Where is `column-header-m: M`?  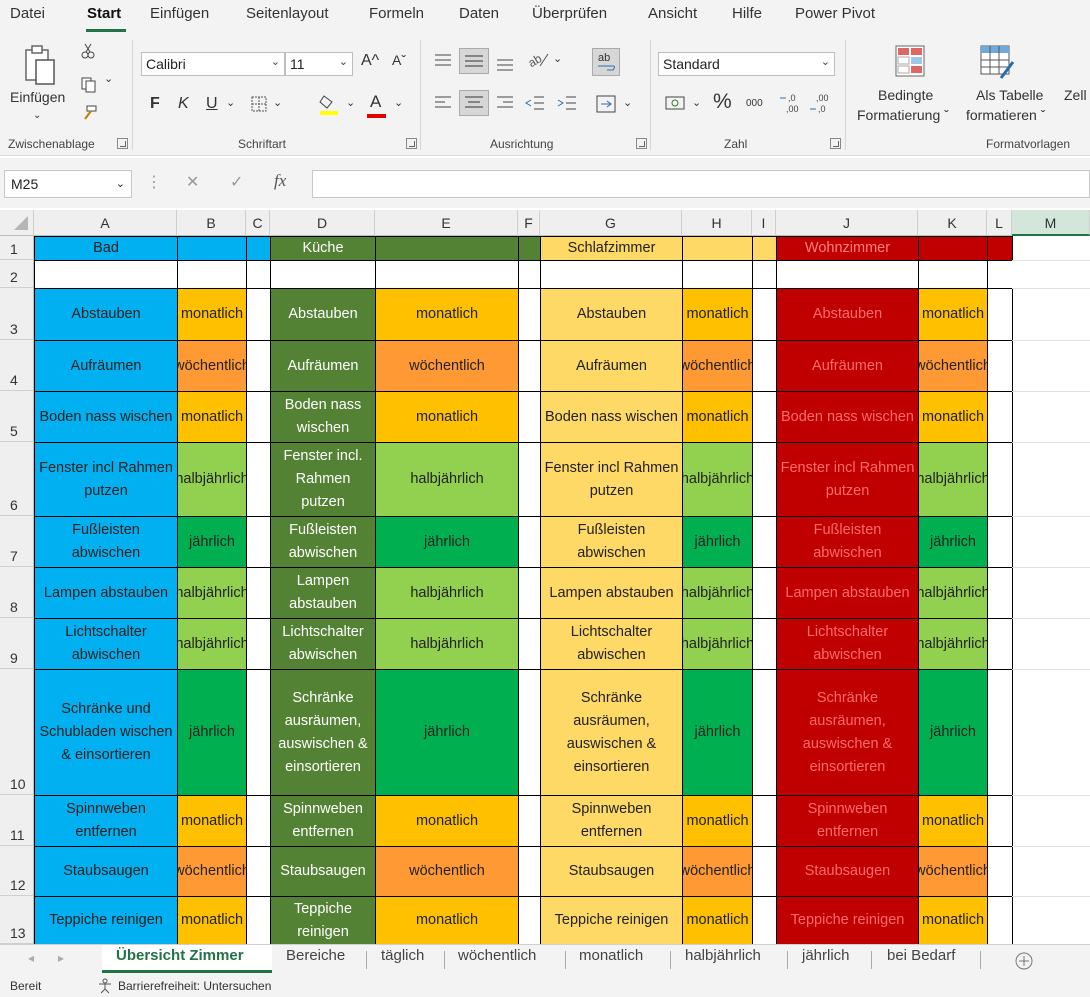 column-header-m: M is located at coordinates (1051, 223).